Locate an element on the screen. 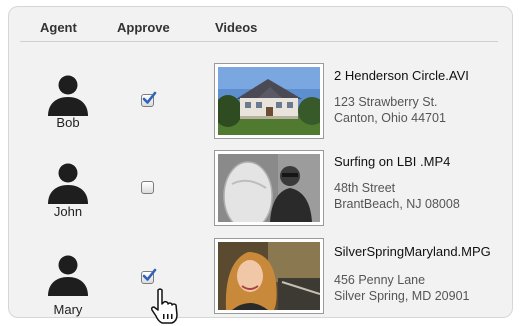  video-thumbnail-surfer is located at coordinates (269, 188).